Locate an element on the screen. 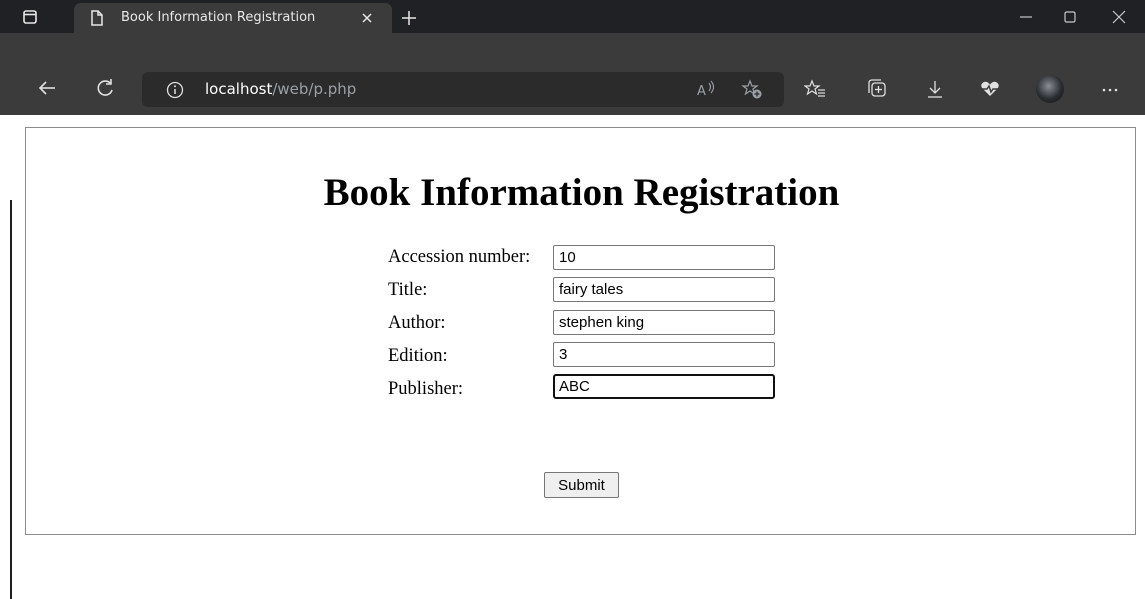  accession-number-input is located at coordinates (664, 257).